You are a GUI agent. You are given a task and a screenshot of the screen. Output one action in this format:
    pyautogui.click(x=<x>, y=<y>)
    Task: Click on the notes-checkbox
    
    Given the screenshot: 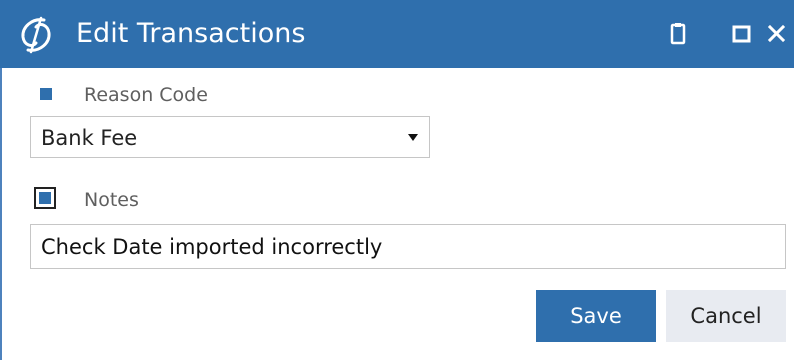 What is the action you would take?
    pyautogui.click(x=45, y=198)
    